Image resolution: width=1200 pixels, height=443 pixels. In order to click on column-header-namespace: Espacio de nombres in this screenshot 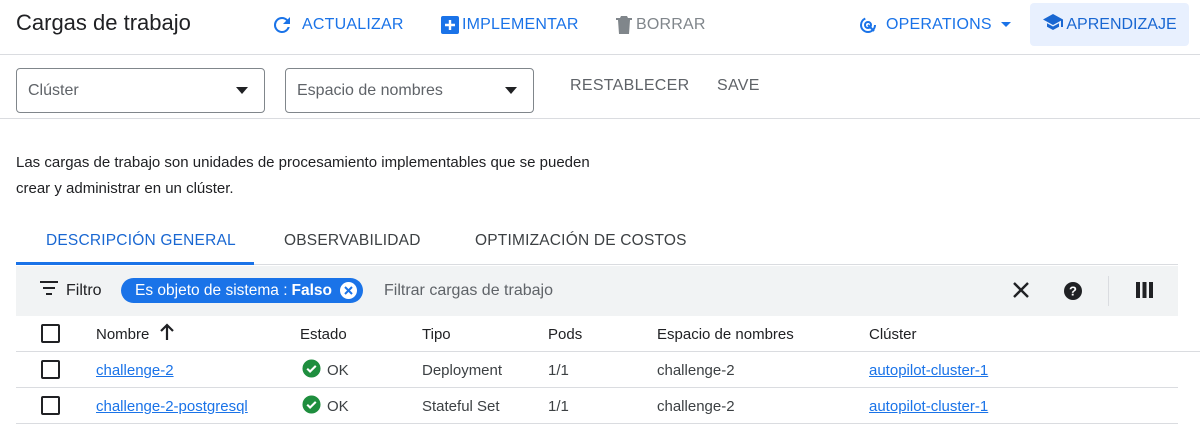, I will do `click(725, 334)`.